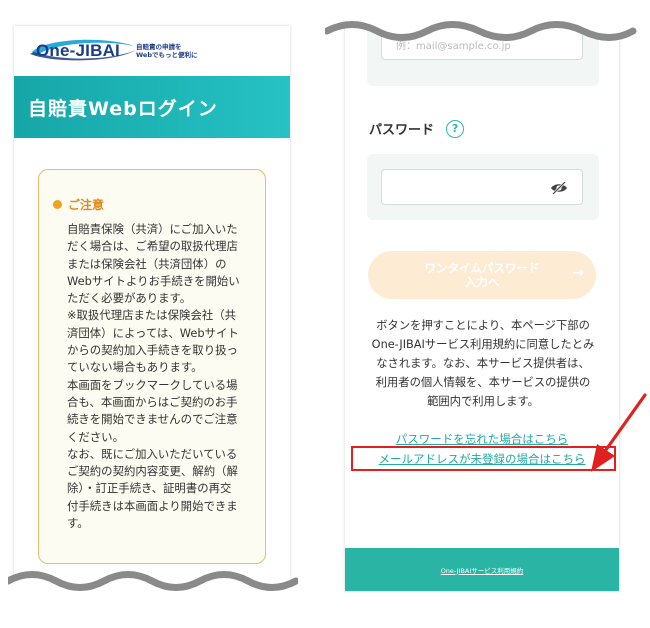  What do you see at coordinates (559, 188) in the screenshot?
I see `eye-slash-icon` at bounding box center [559, 188].